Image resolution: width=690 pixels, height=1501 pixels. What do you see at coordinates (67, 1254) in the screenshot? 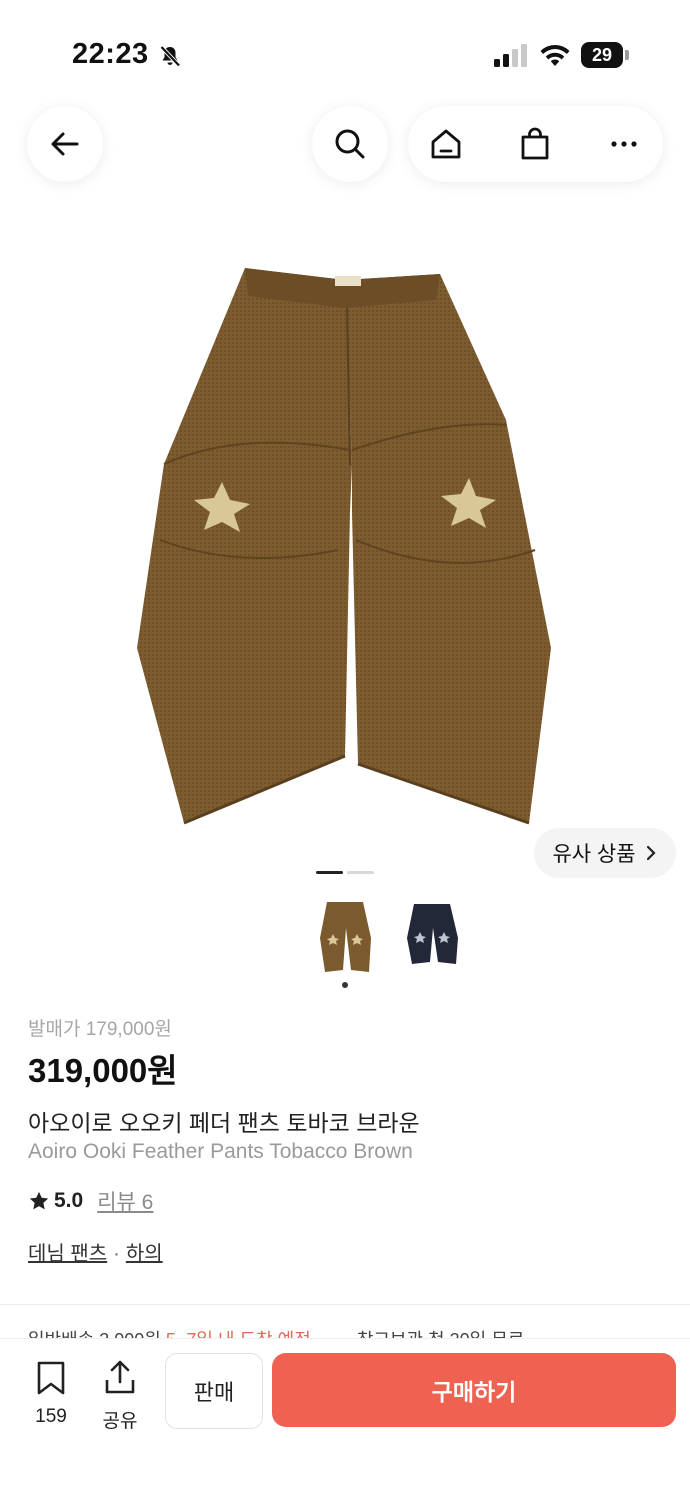
I see `category-link-denim-pants: 데님 팬츠` at bounding box center [67, 1254].